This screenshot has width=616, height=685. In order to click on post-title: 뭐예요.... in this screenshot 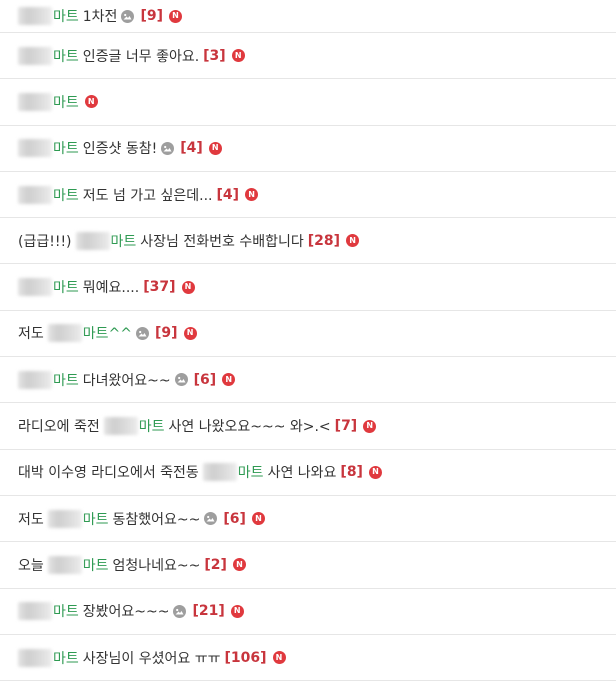, I will do `click(111, 287)`.